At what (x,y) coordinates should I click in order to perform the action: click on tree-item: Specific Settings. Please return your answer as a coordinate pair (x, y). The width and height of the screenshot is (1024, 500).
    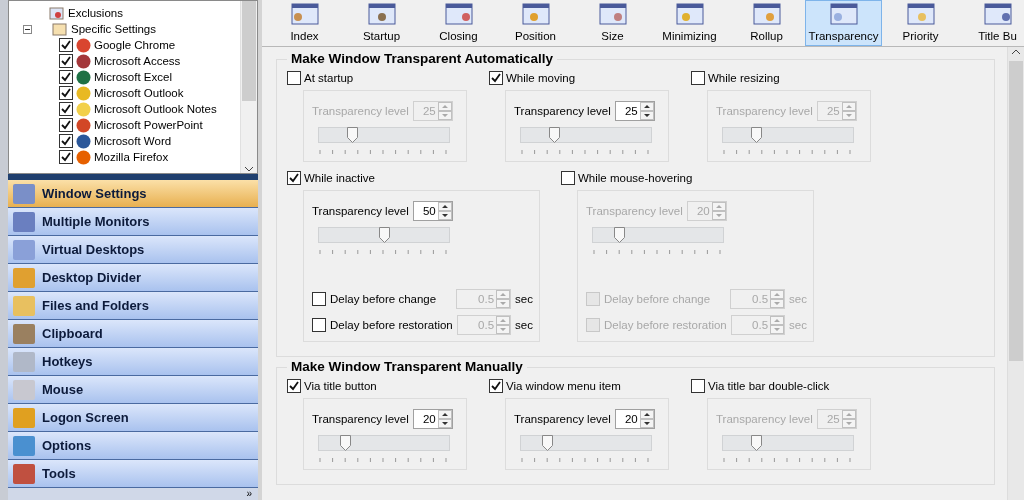
    Looking at the image, I should click on (113, 29).